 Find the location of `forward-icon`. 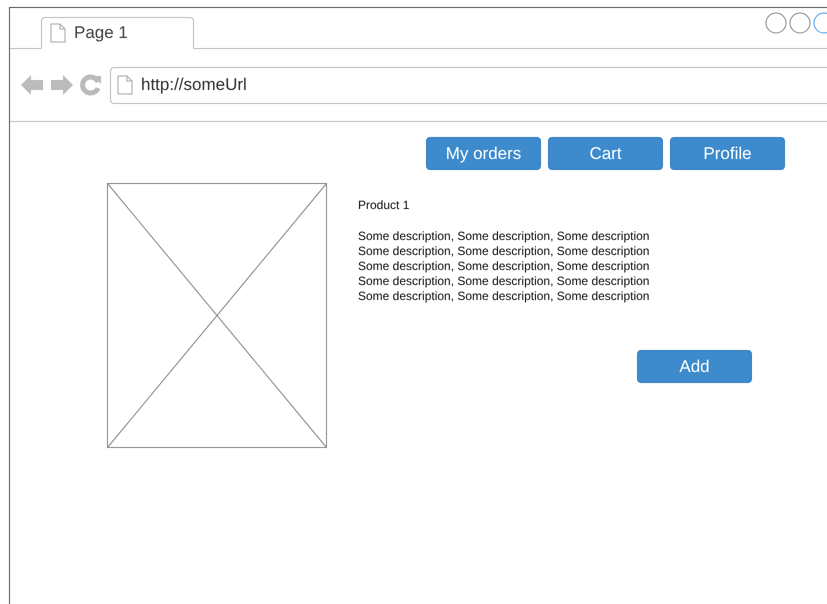

forward-icon is located at coordinates (62, 85).